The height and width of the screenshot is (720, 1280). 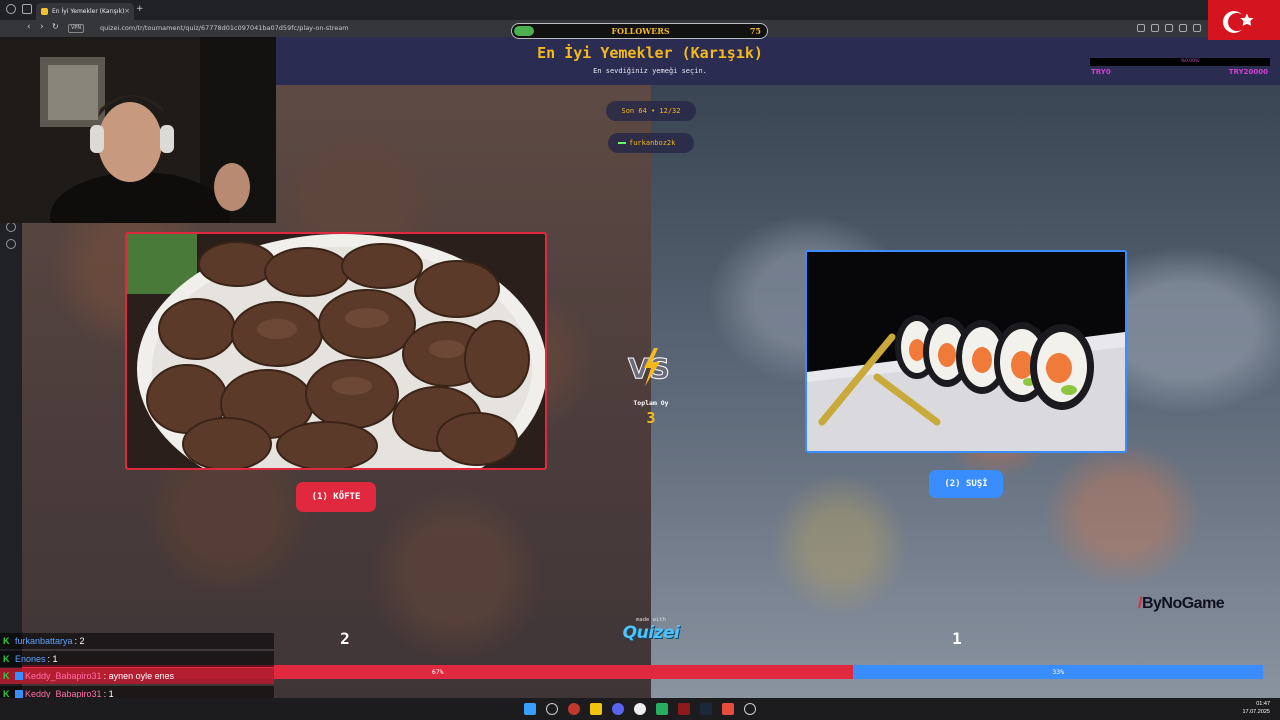 I want to click on vote-sushi-button: (2) SUŞİ, so click(x=966, y=484).